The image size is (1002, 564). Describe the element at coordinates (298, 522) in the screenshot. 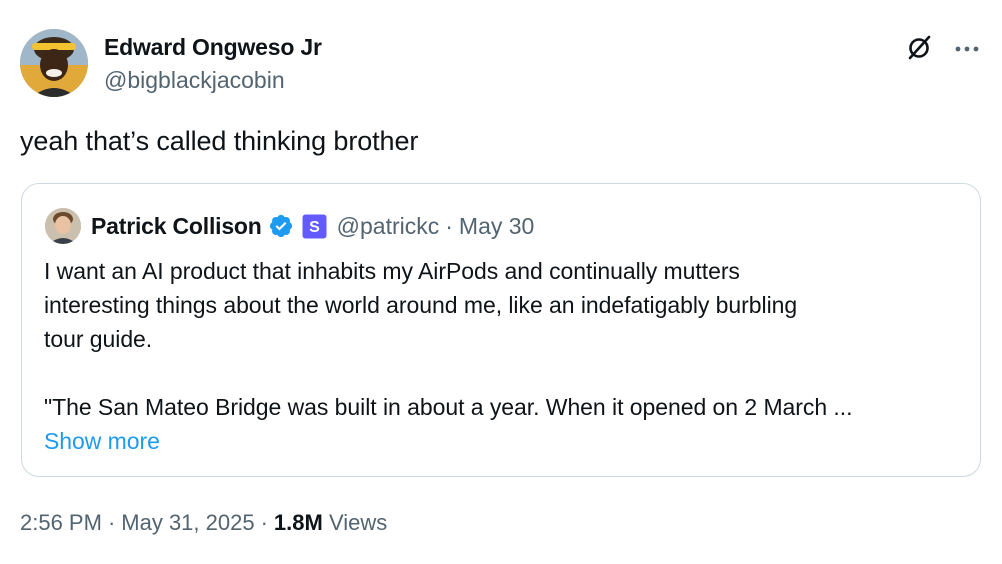

I see `views-count: 1.8M` at that location.